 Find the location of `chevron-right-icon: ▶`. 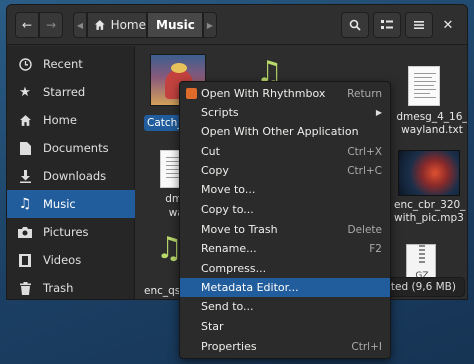

chevron-right-icon: ▶ is located at coordinates (210, 25).